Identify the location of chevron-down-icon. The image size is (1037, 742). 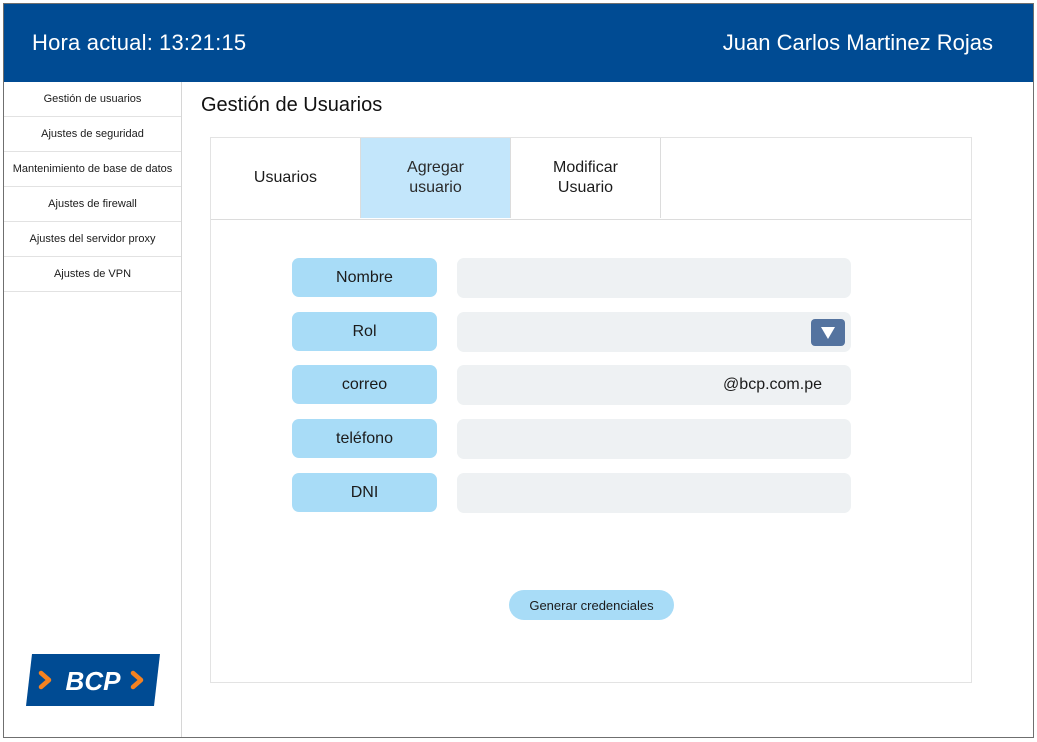
(828, 332).